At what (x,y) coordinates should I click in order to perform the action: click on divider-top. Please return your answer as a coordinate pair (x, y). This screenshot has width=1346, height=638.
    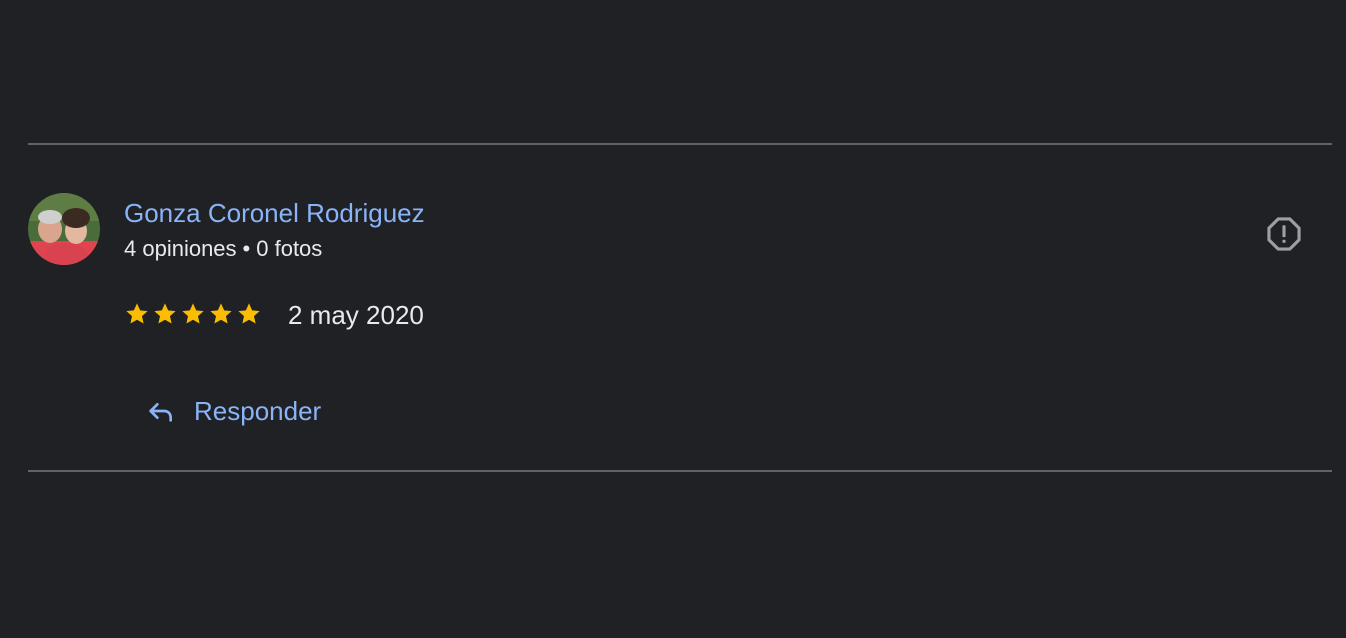
    Looking at the image, I should click on (680, 144).